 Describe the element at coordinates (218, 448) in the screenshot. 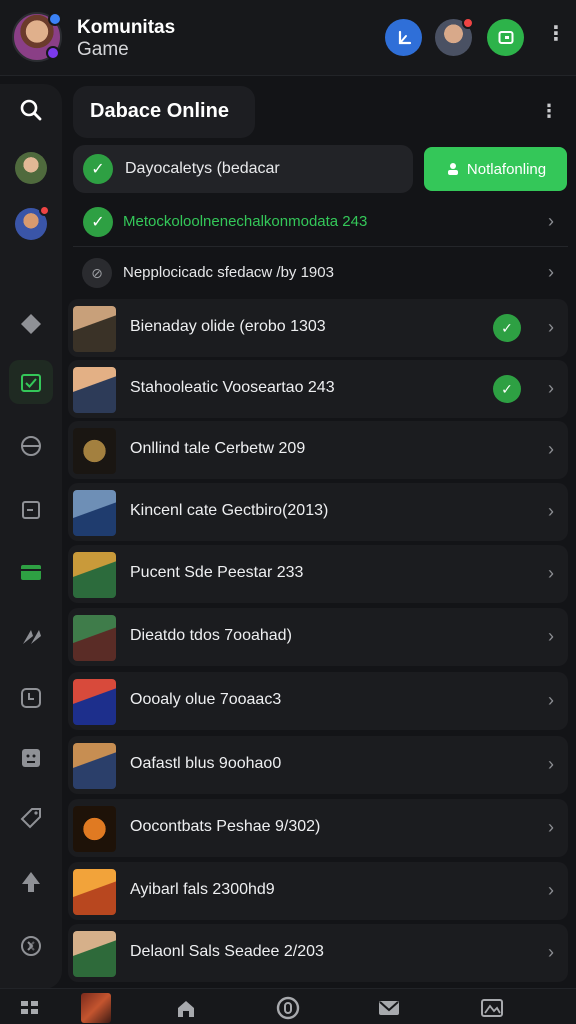

I see `game-title: Onllind tale Cerbetw 209` at that location.